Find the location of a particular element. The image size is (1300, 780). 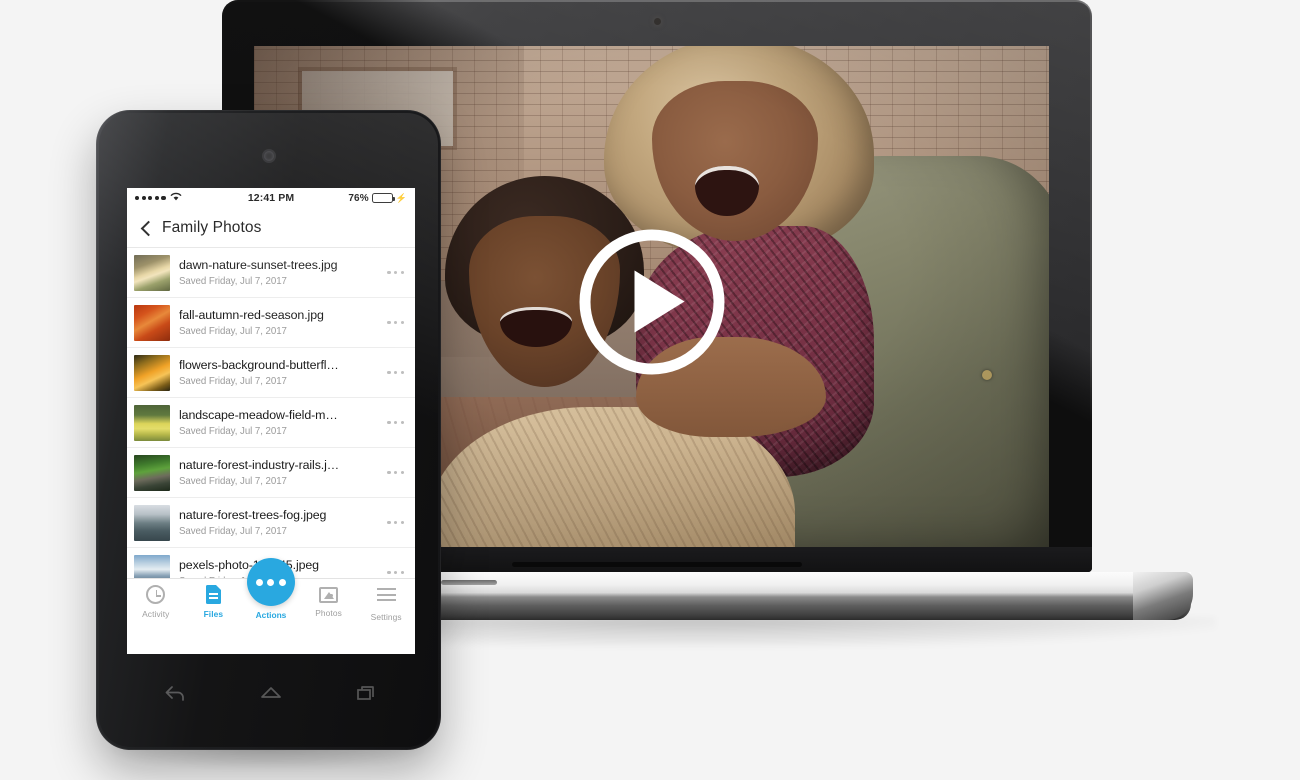

clock-icon is located at coordinates (156, 594).